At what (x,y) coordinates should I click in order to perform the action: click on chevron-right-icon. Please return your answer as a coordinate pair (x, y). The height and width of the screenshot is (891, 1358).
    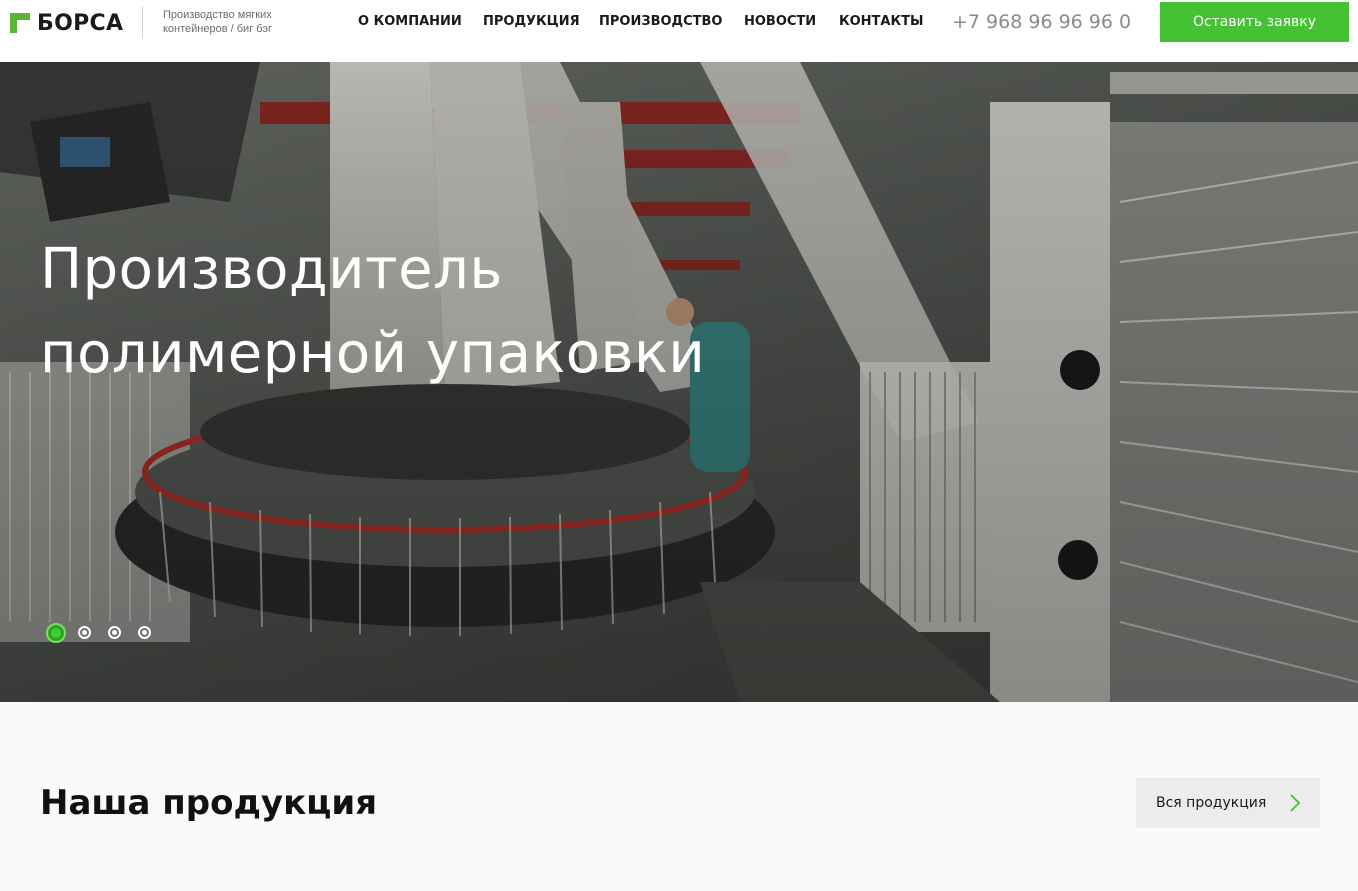
    Looking at the image, I should click on (1295, 803).